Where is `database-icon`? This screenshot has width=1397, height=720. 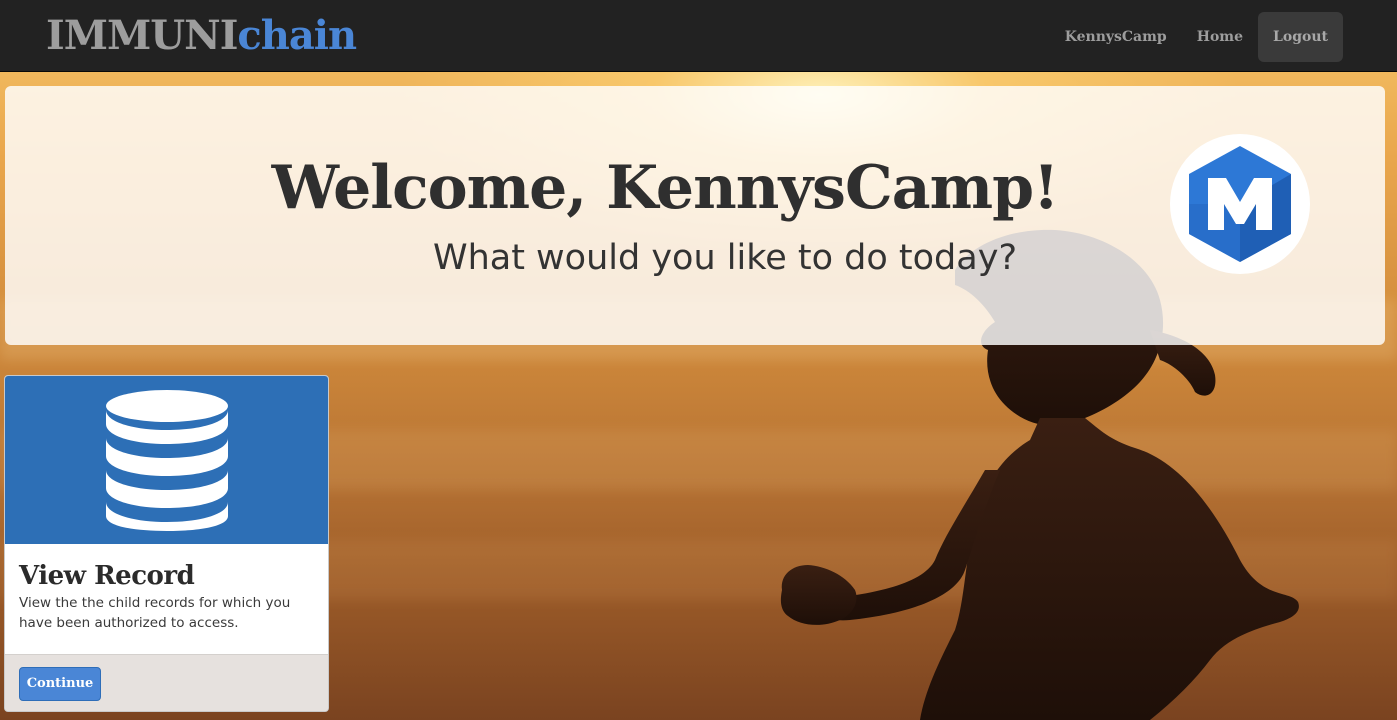
database-icon is located at coordinates (167, 460).